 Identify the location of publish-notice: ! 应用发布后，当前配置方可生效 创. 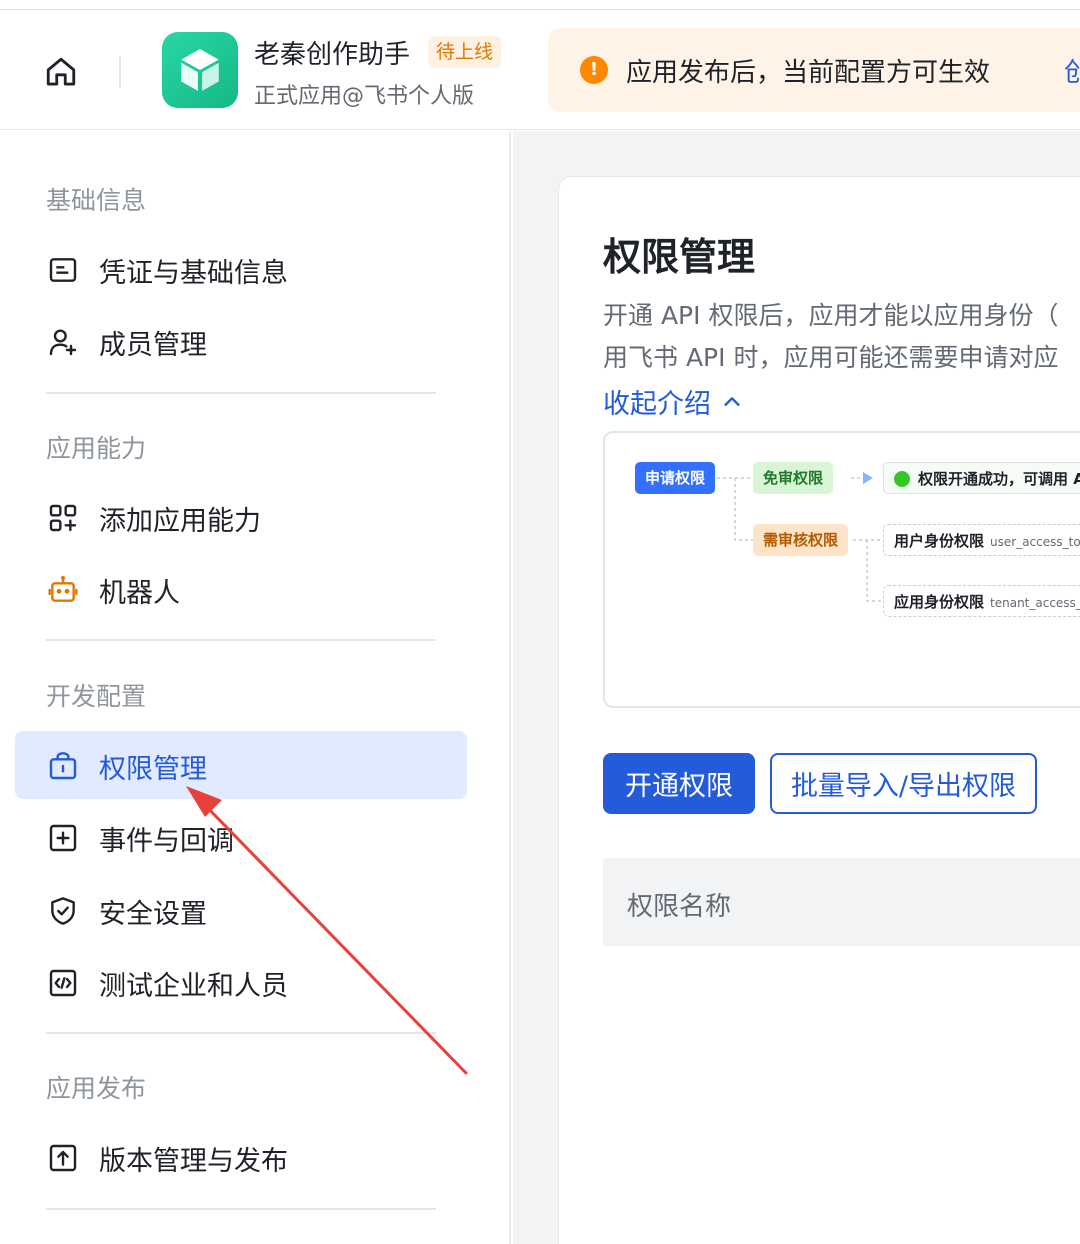
(814, 70).